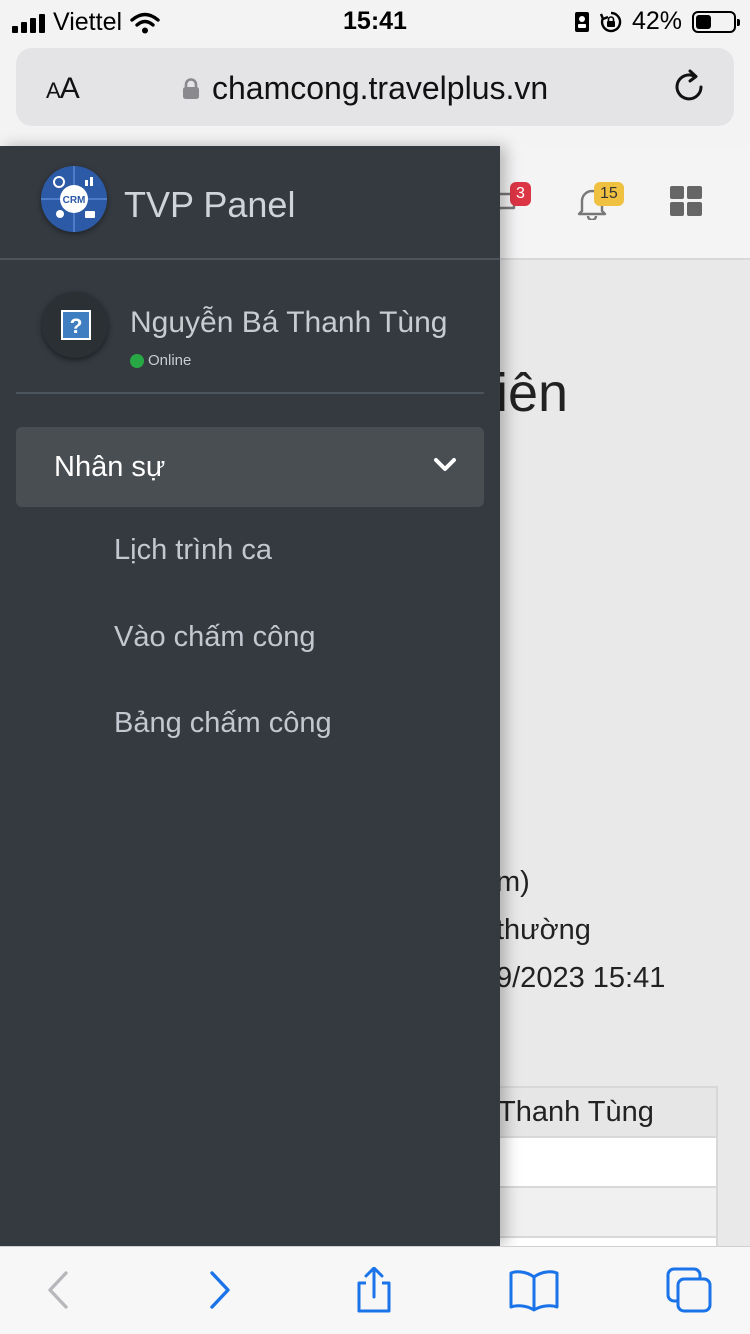 This screenshot has width=750, height=1334. Describe the element at coordinates (110, 467) in the screenshot. I see `menu-group-label: Nhân sự` at that location.